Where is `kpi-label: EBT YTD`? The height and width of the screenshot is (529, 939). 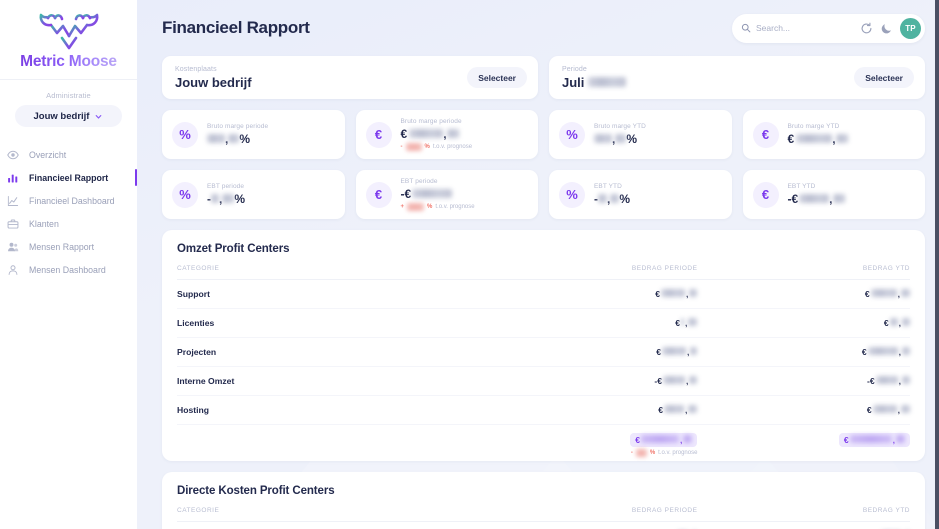 kpi-label: EBT YTD is located at coordinates (801, 186).